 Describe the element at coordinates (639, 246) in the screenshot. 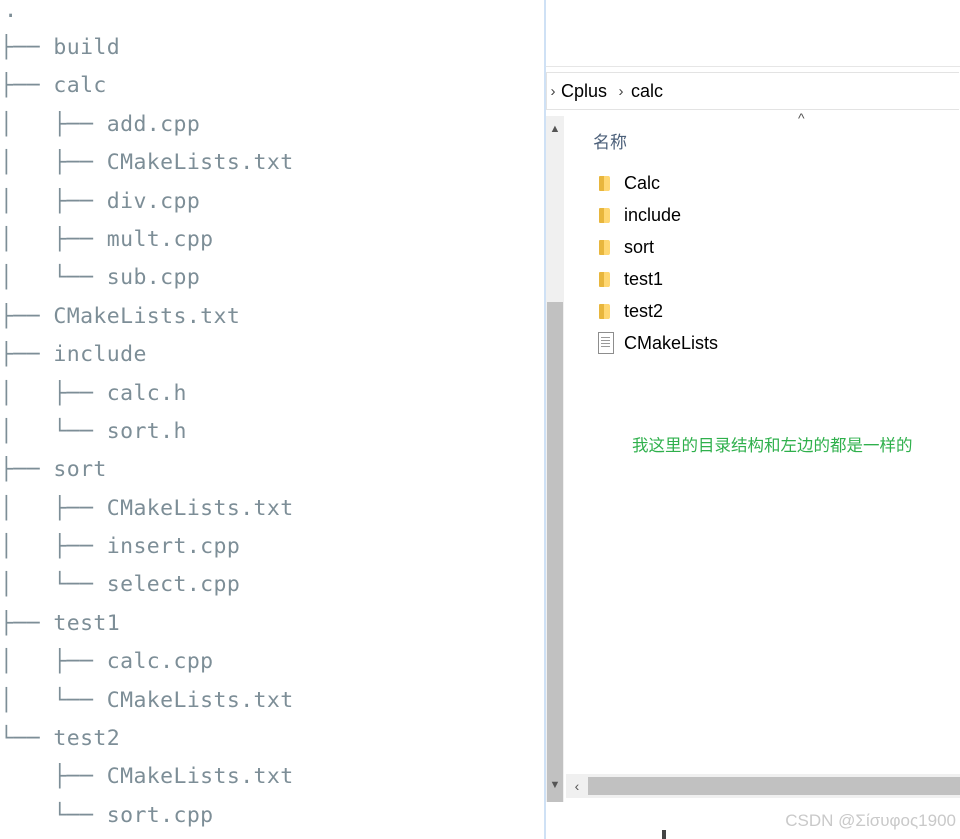

I see `file-name: sort` at that location.